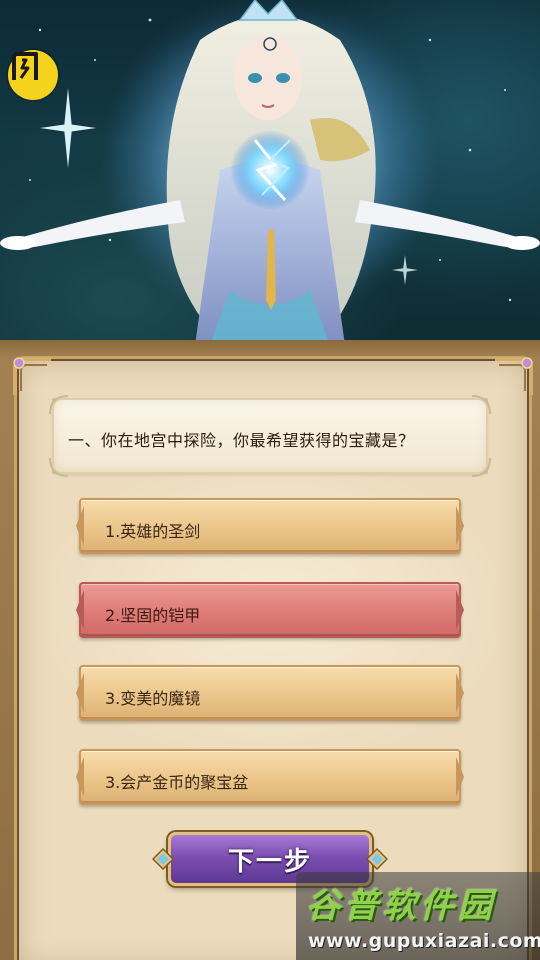 This screenshot has height=960, width=540. I want to click on question-card: 一、你在地宫中探险，你最希望获得的宝藏是？, so click(270, 436).